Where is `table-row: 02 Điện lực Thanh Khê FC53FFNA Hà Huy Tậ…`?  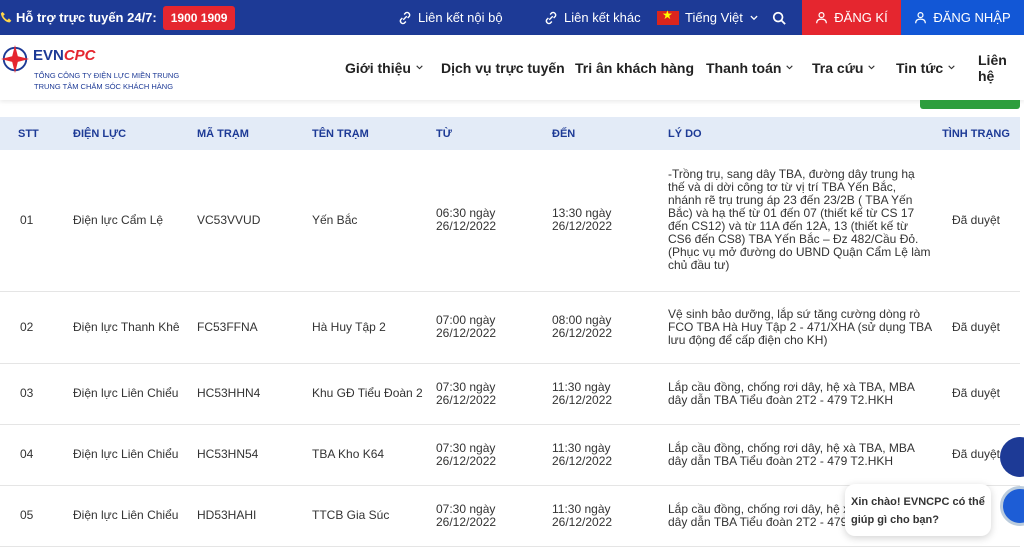 table-row: 02 Điện lực Thanh Khê FC53FFNA Hà Huy Tậ… is located at coordinates (510, 327).